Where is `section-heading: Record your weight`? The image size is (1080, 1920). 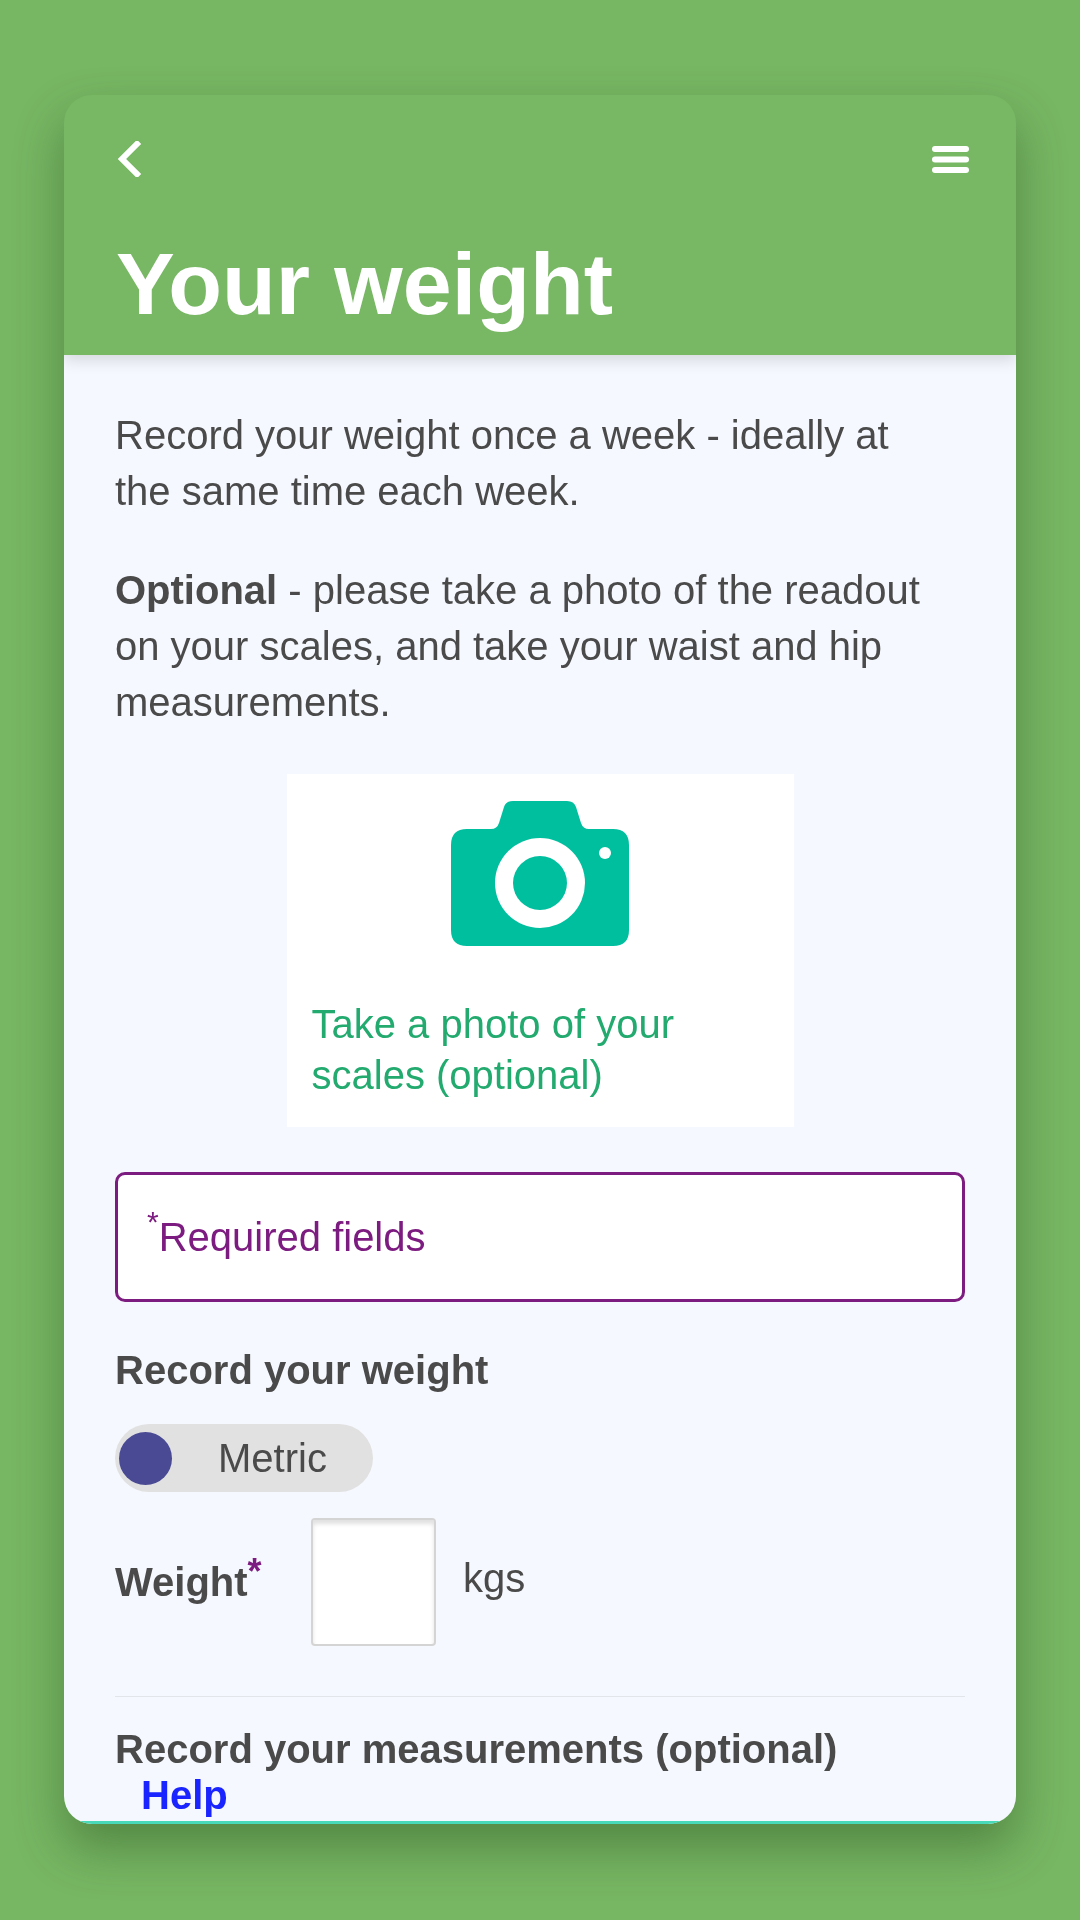 section-heading: Record your weight is located at coordinates (302, 1370).